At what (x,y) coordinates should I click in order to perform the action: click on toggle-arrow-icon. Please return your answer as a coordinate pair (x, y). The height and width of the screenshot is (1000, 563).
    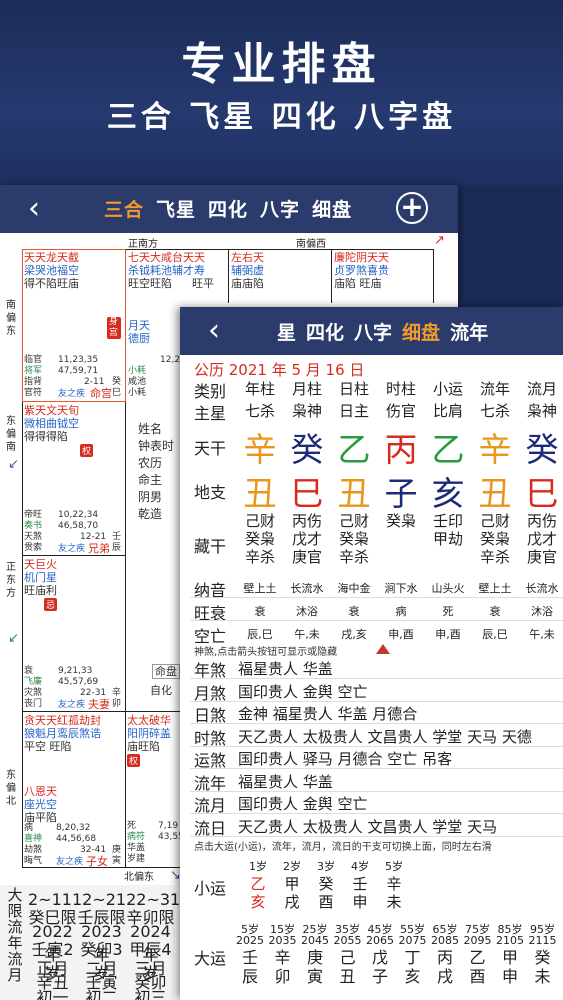
    Looking at the image, I should click on (383, 649).